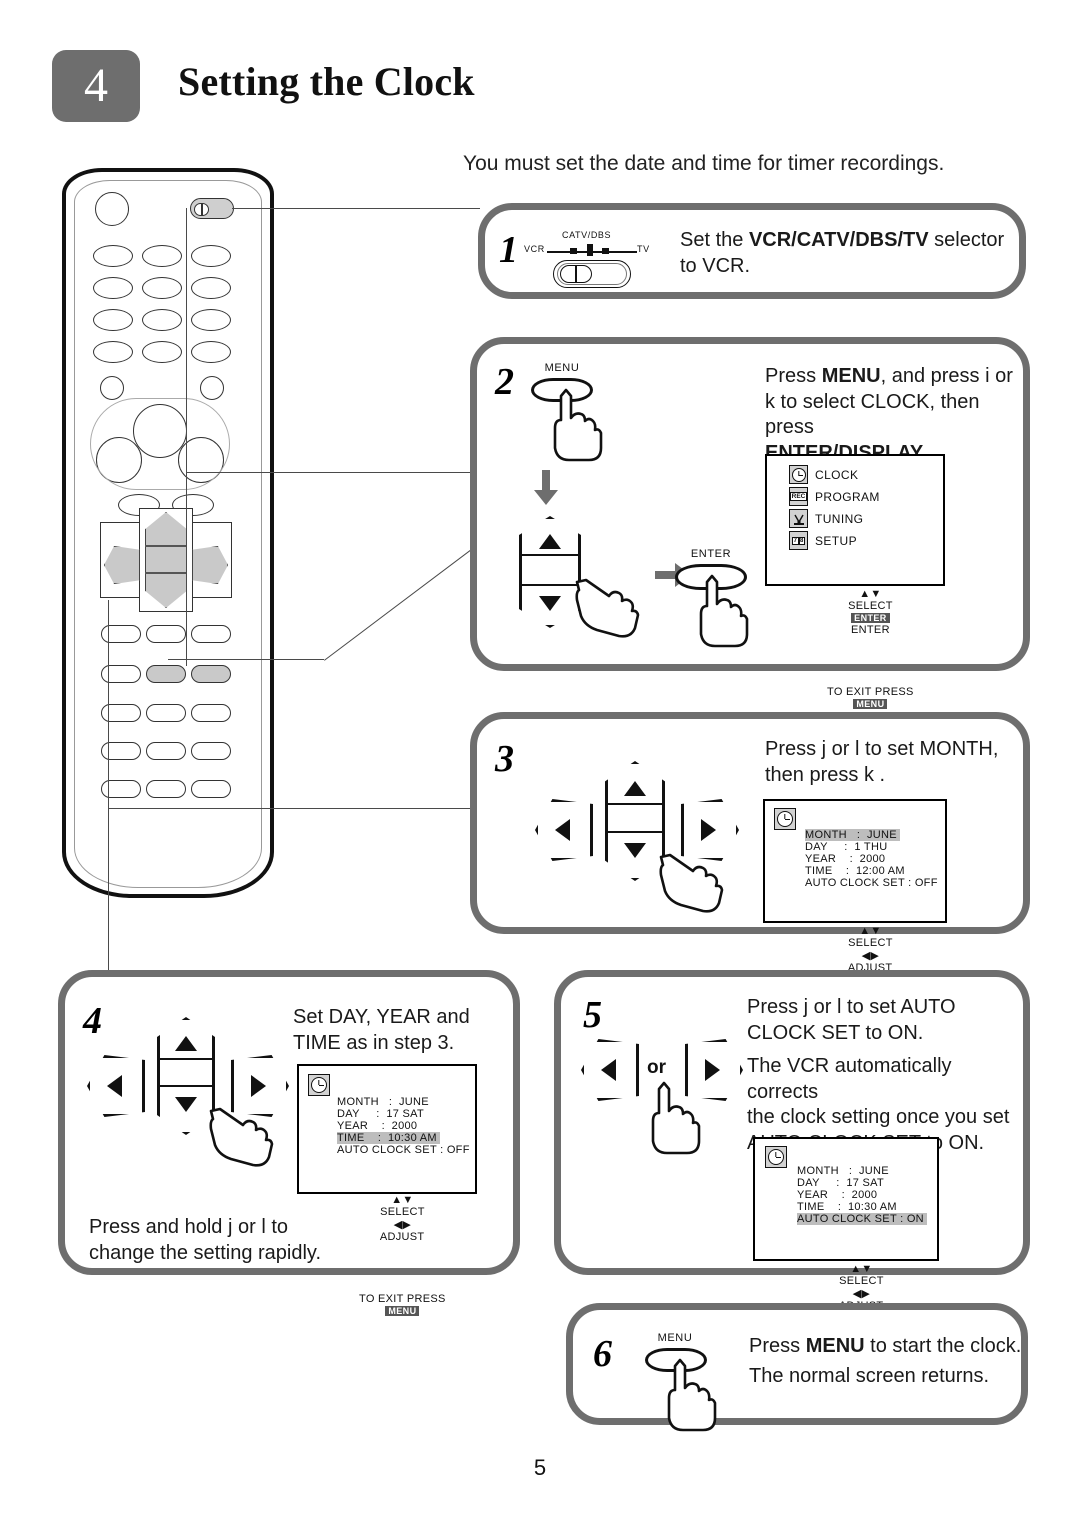 This screenshot has height=1528, width=1080. I want to click on osd-menu-item-tuning: TUNING, so click(834, 518).